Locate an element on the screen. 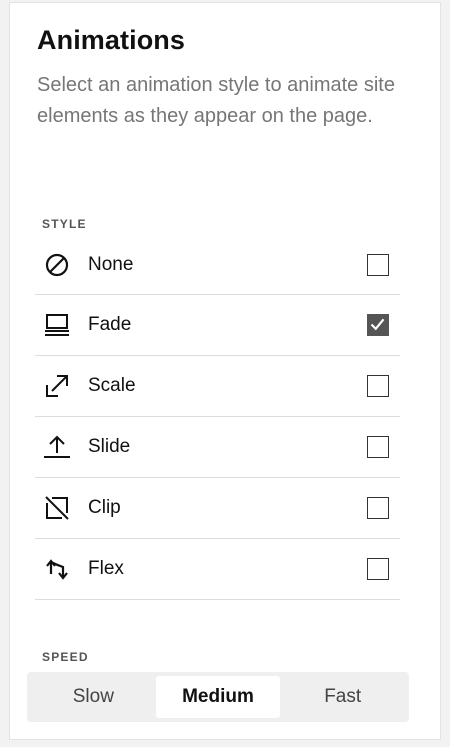 This screenshot has width=450, height=747. style-option-label: None is located at coordinates (111, 264).